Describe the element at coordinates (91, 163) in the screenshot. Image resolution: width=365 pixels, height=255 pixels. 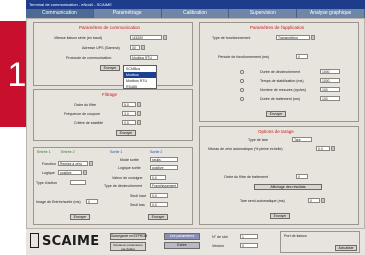
I see `function-spinner` at that location.